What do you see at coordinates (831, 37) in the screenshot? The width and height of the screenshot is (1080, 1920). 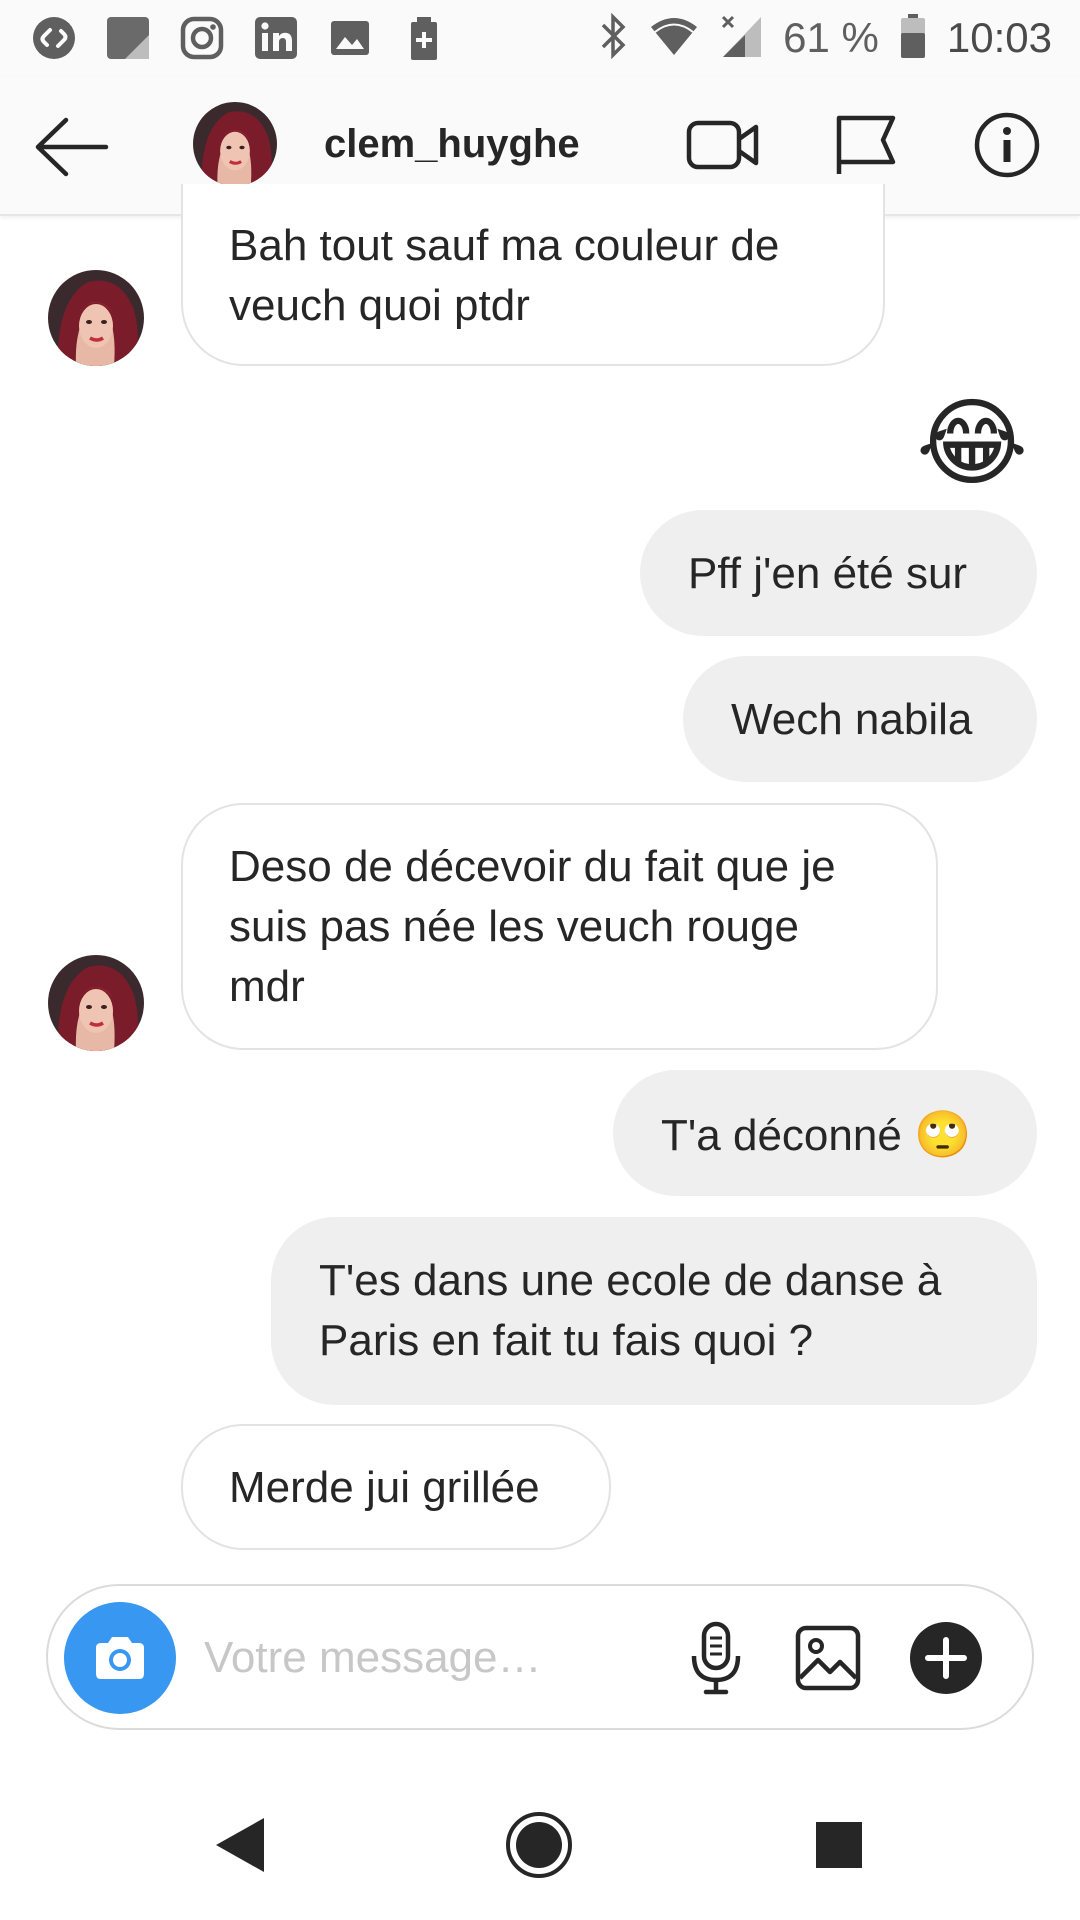 I see `battery-percent: 61 %` at bounding box center [831, 37].